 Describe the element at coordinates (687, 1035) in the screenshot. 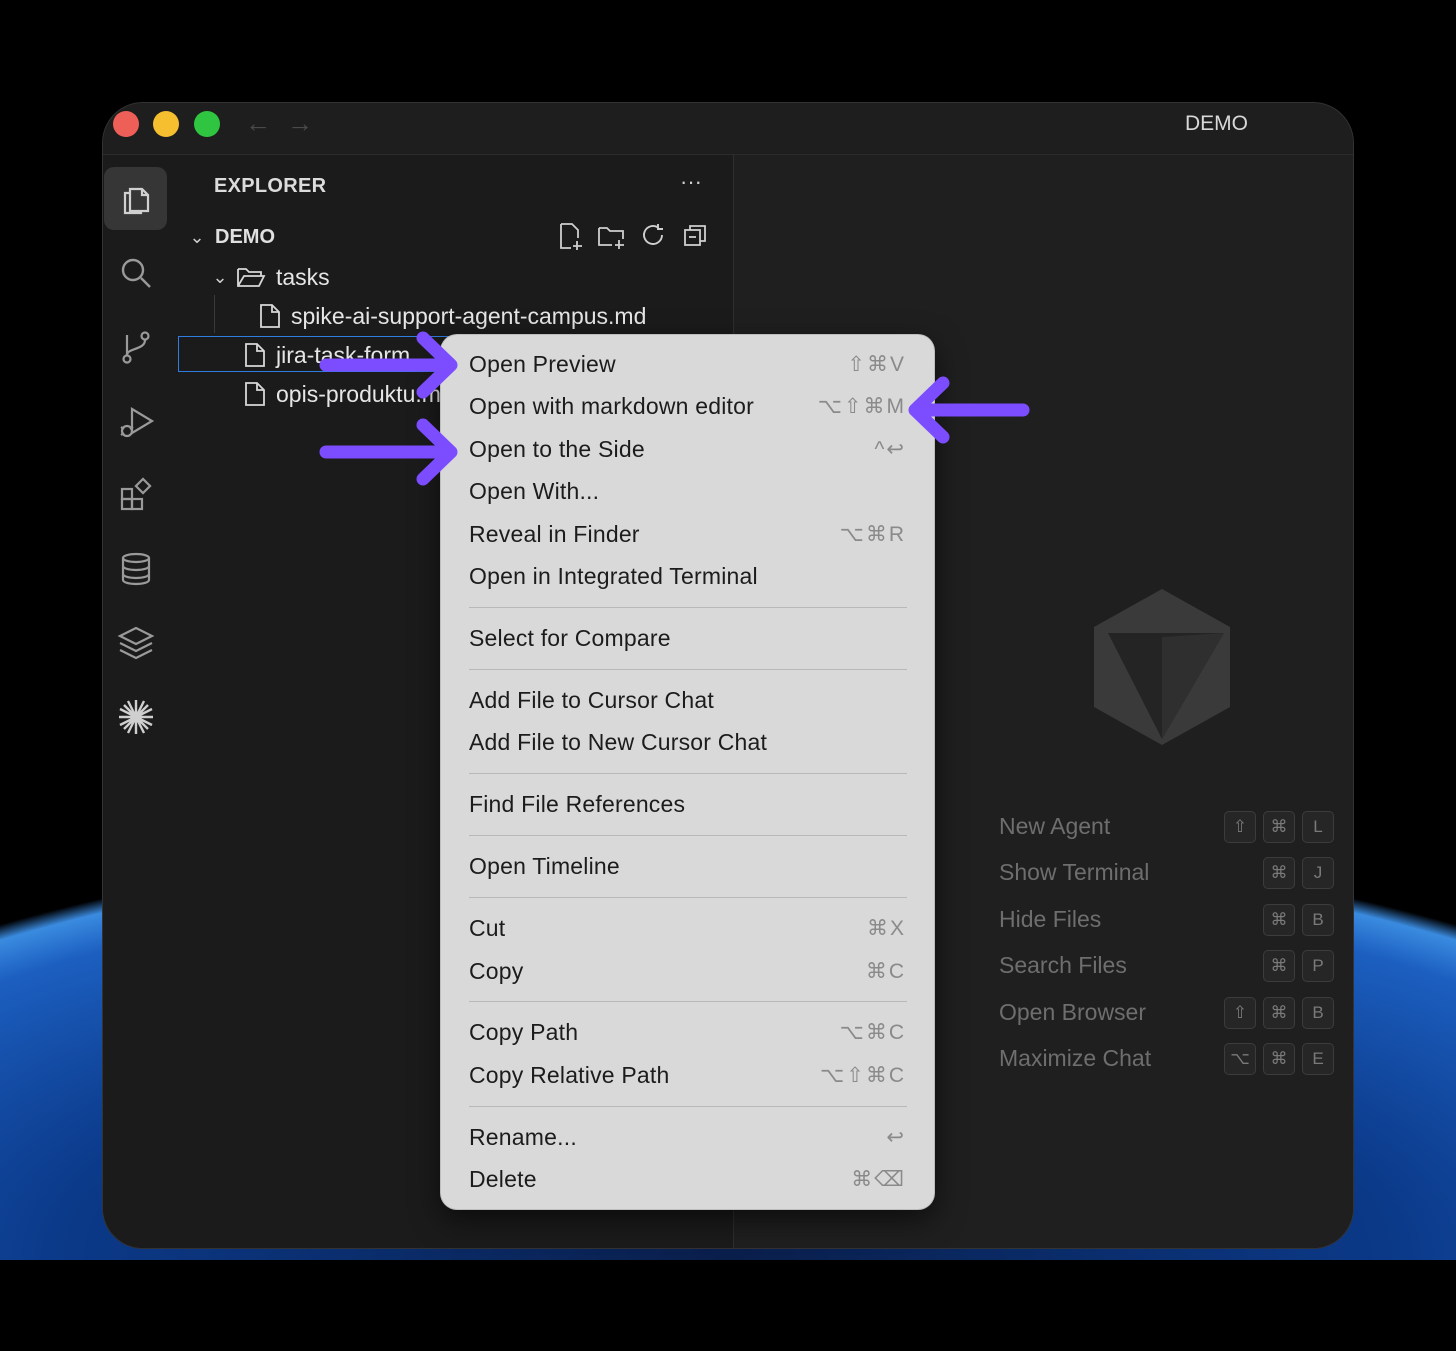

I see `menu-item-copy-path: Copy Path ⌥⌘C` at that location.